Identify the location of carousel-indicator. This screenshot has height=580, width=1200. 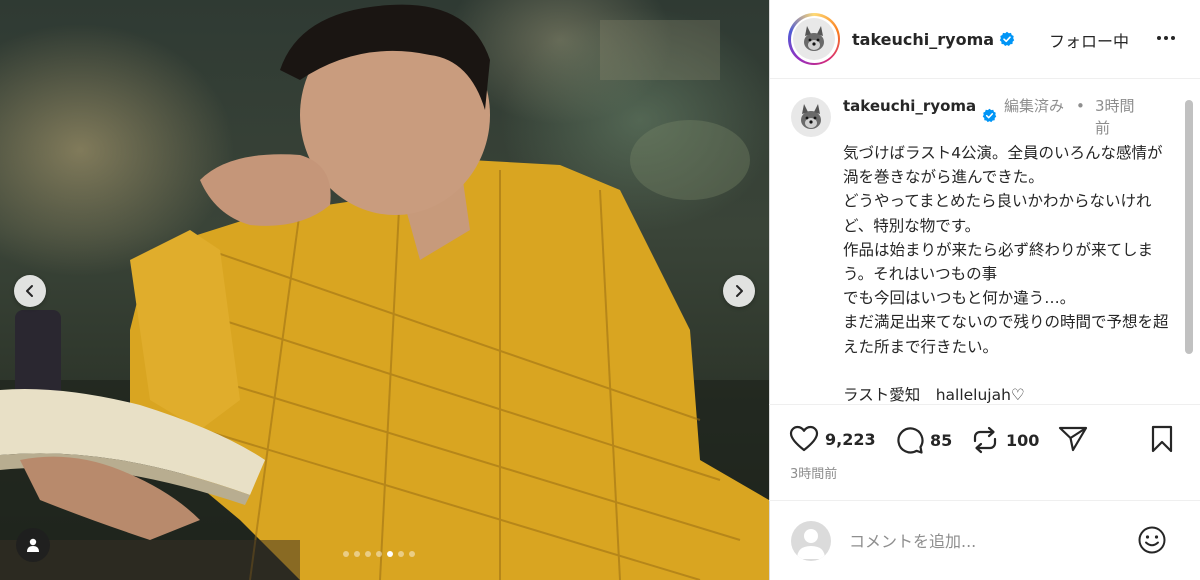
(379, 554).